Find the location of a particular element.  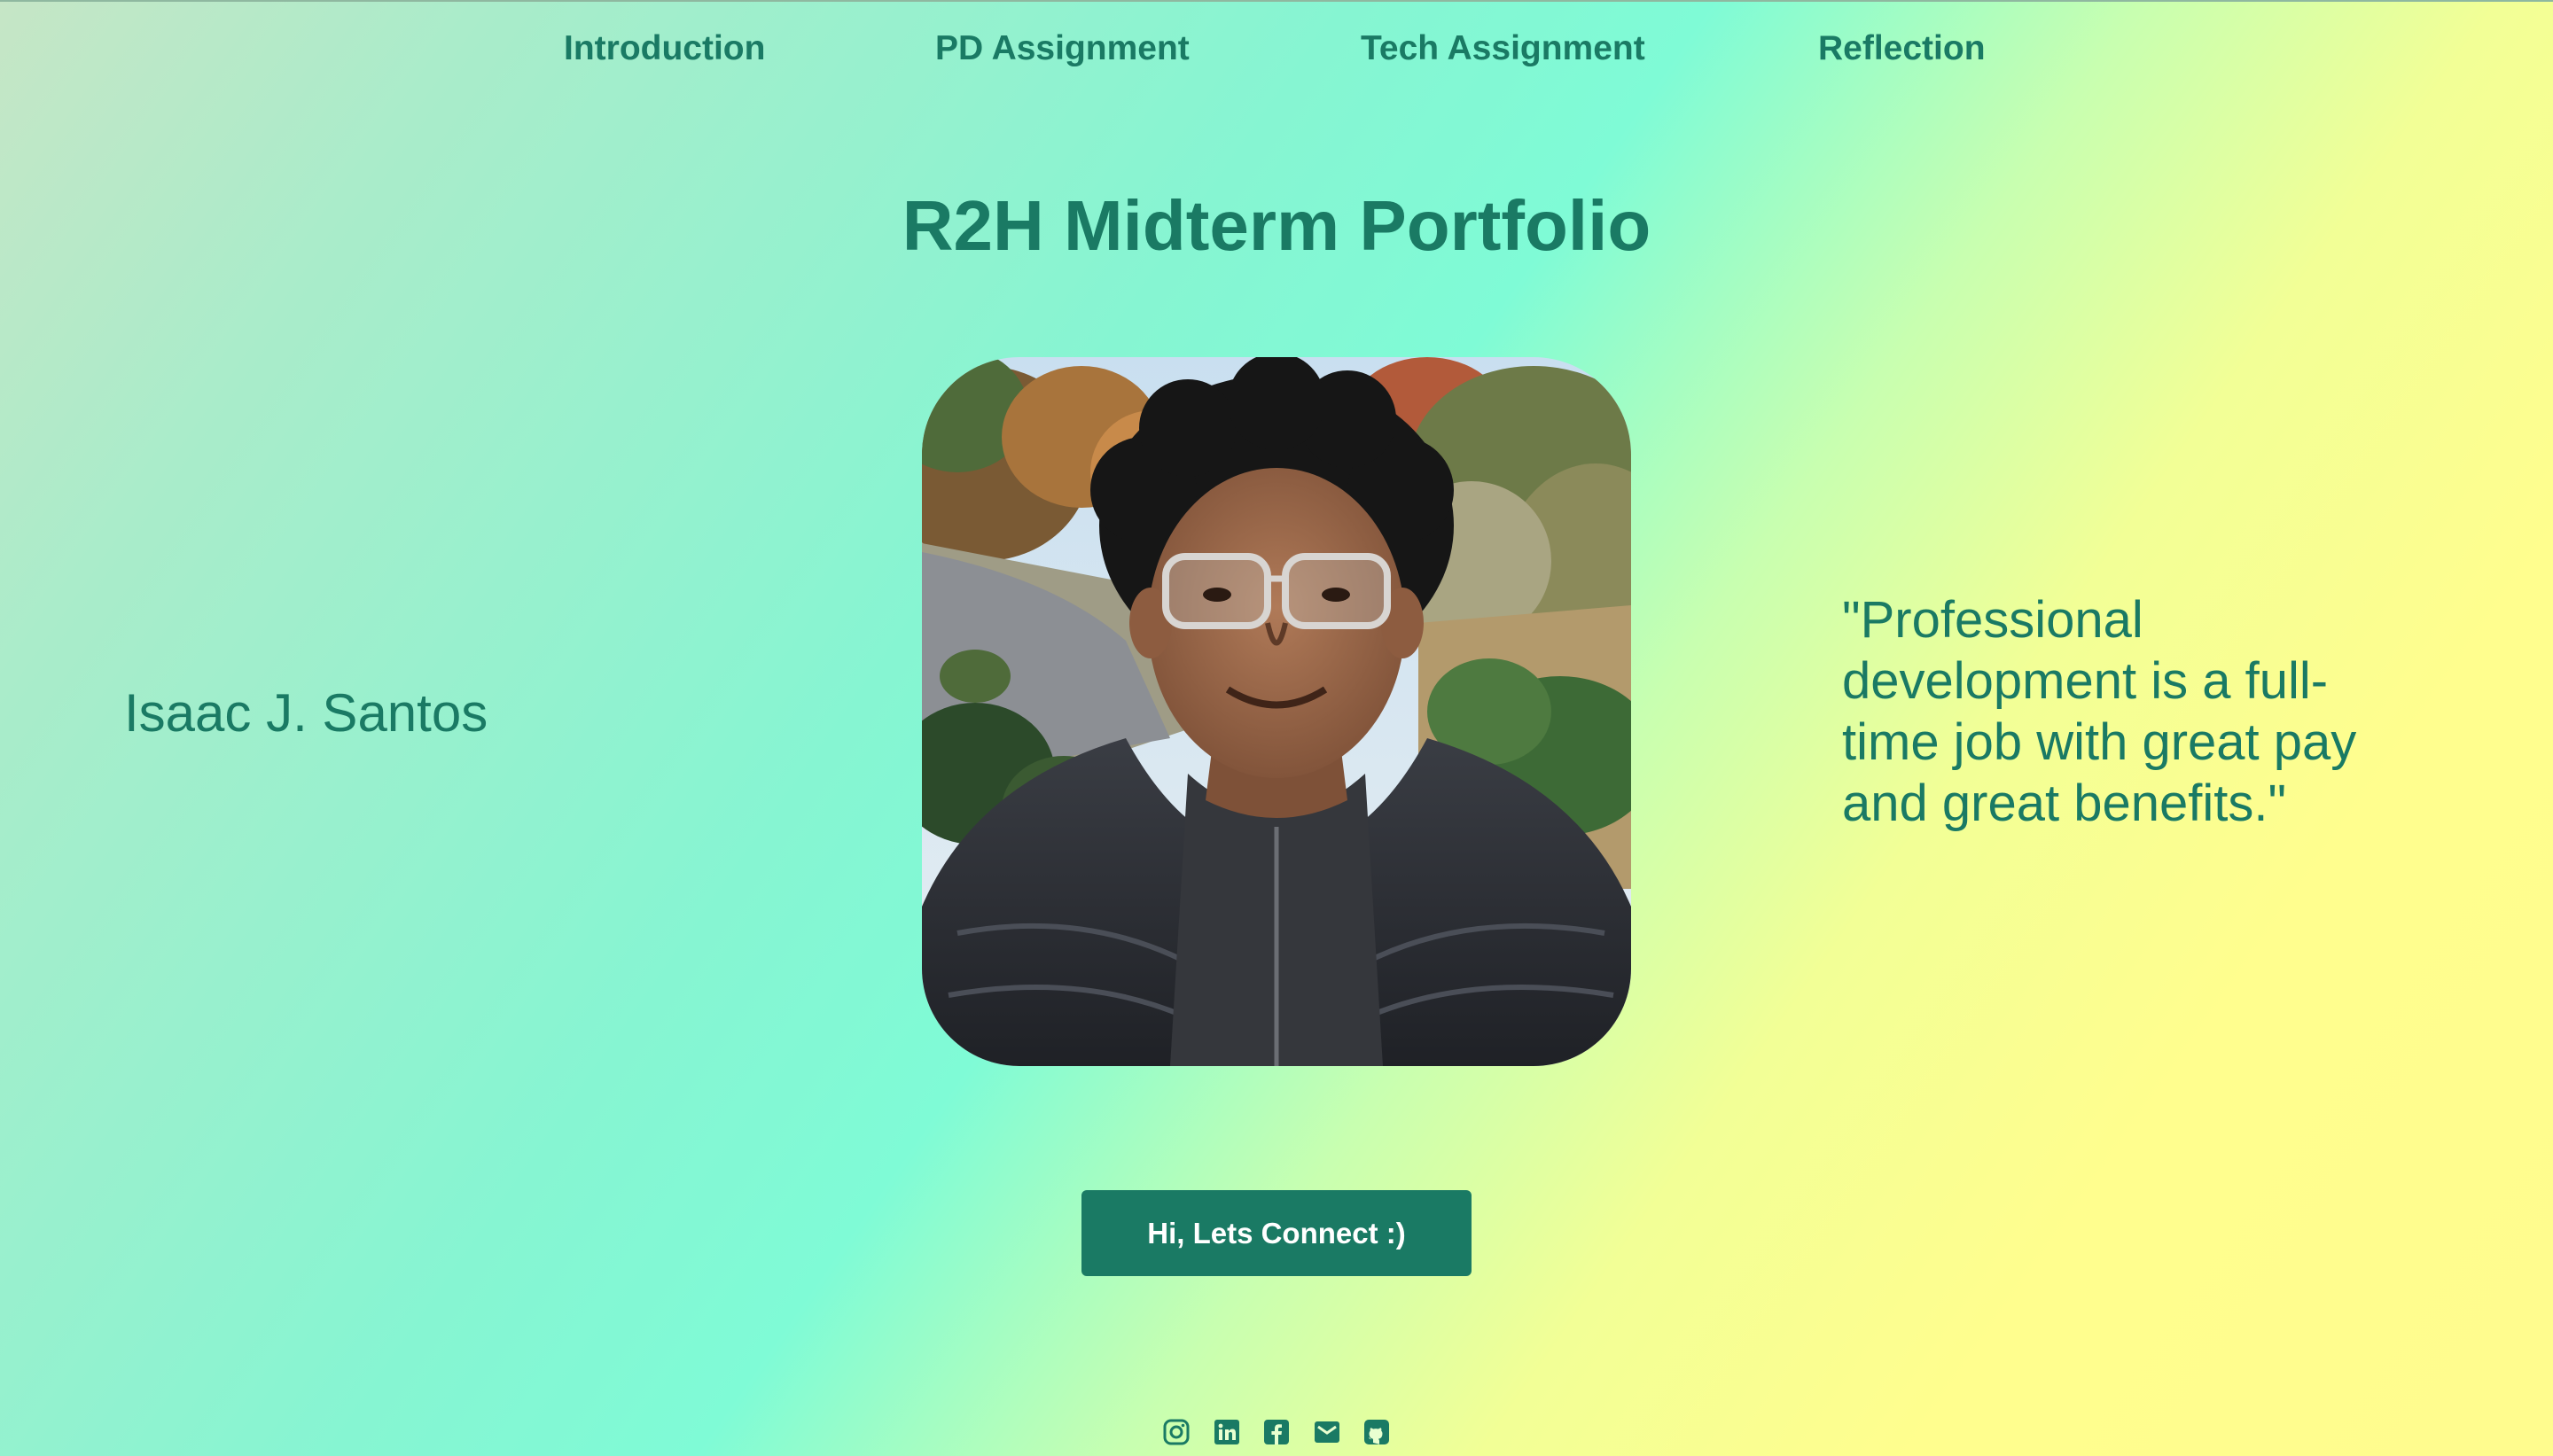

nav-link-pd-assignment: PD Assignment is located at coordinates (1062, 49).